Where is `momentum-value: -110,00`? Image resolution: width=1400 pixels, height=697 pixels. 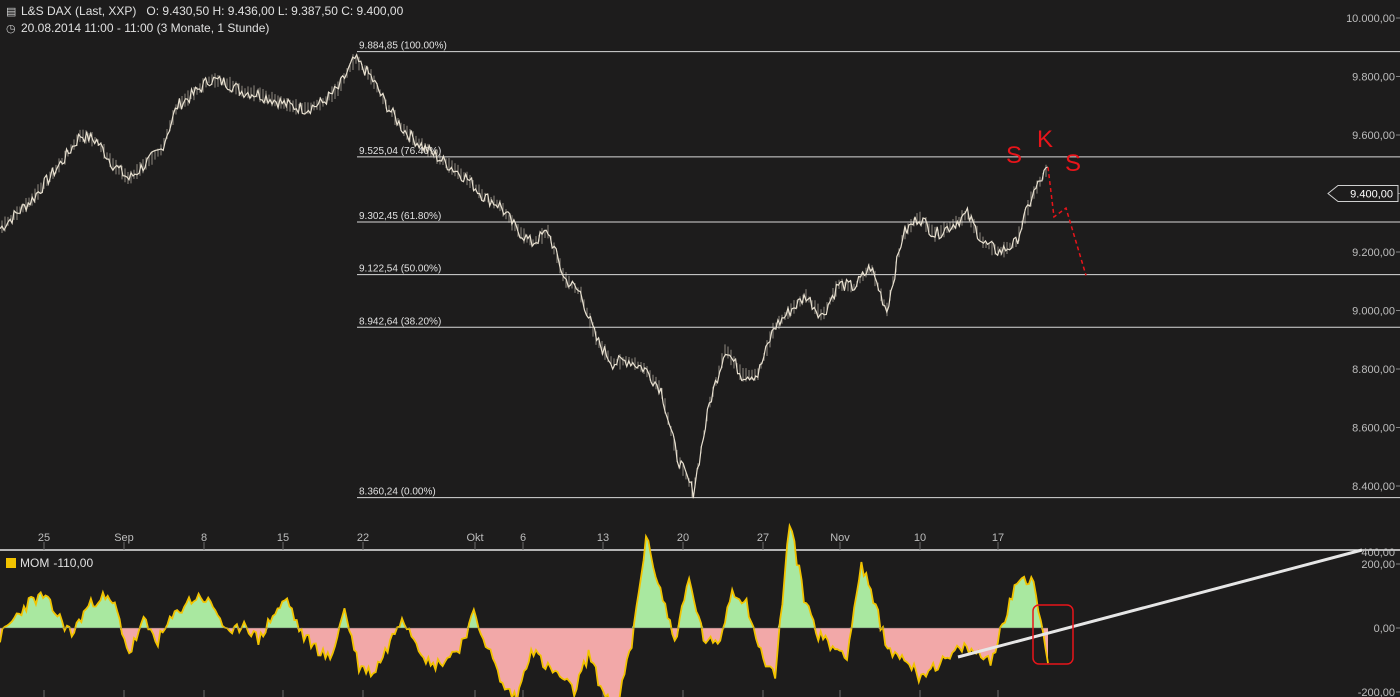
momentum-value: -110,00 is located at coordinates (73, 563).